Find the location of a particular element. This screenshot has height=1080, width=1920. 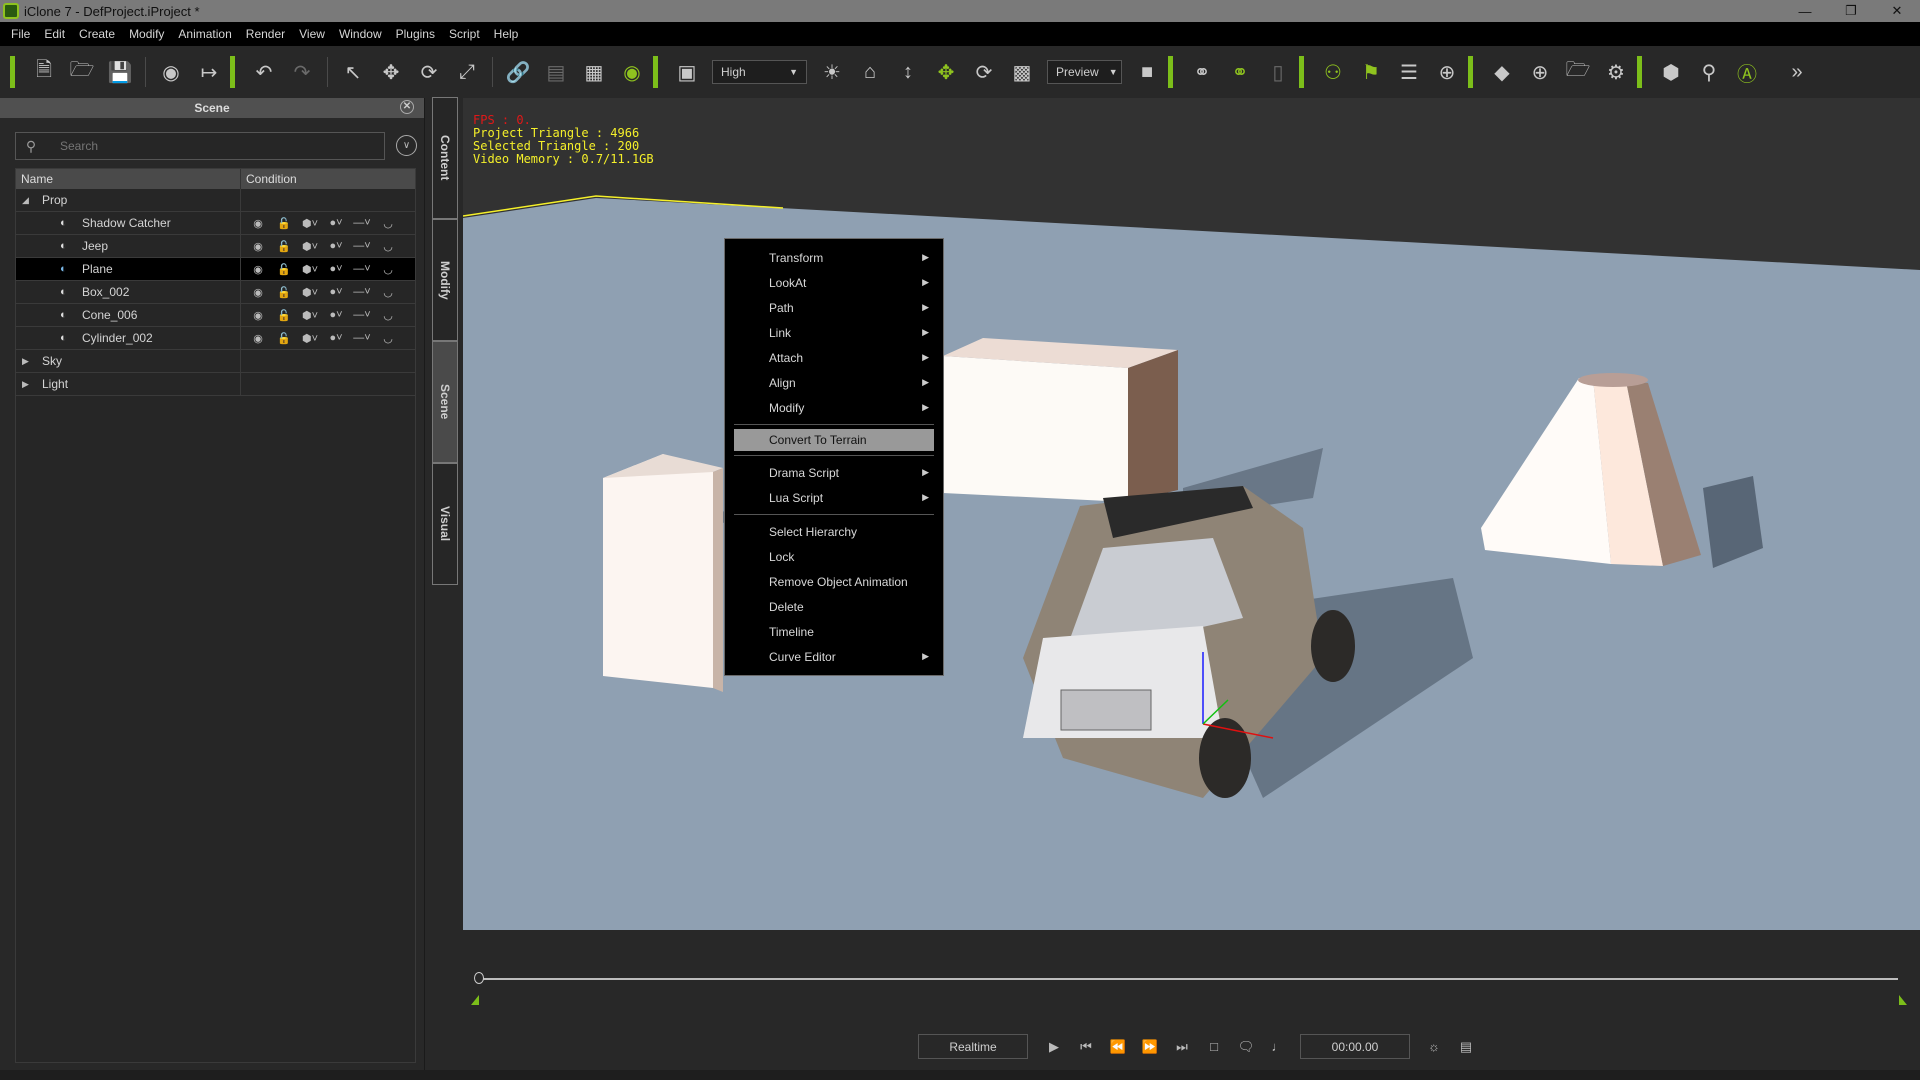

context-menu-item: Lua Script ▶ is located at coordinates (834, 497).